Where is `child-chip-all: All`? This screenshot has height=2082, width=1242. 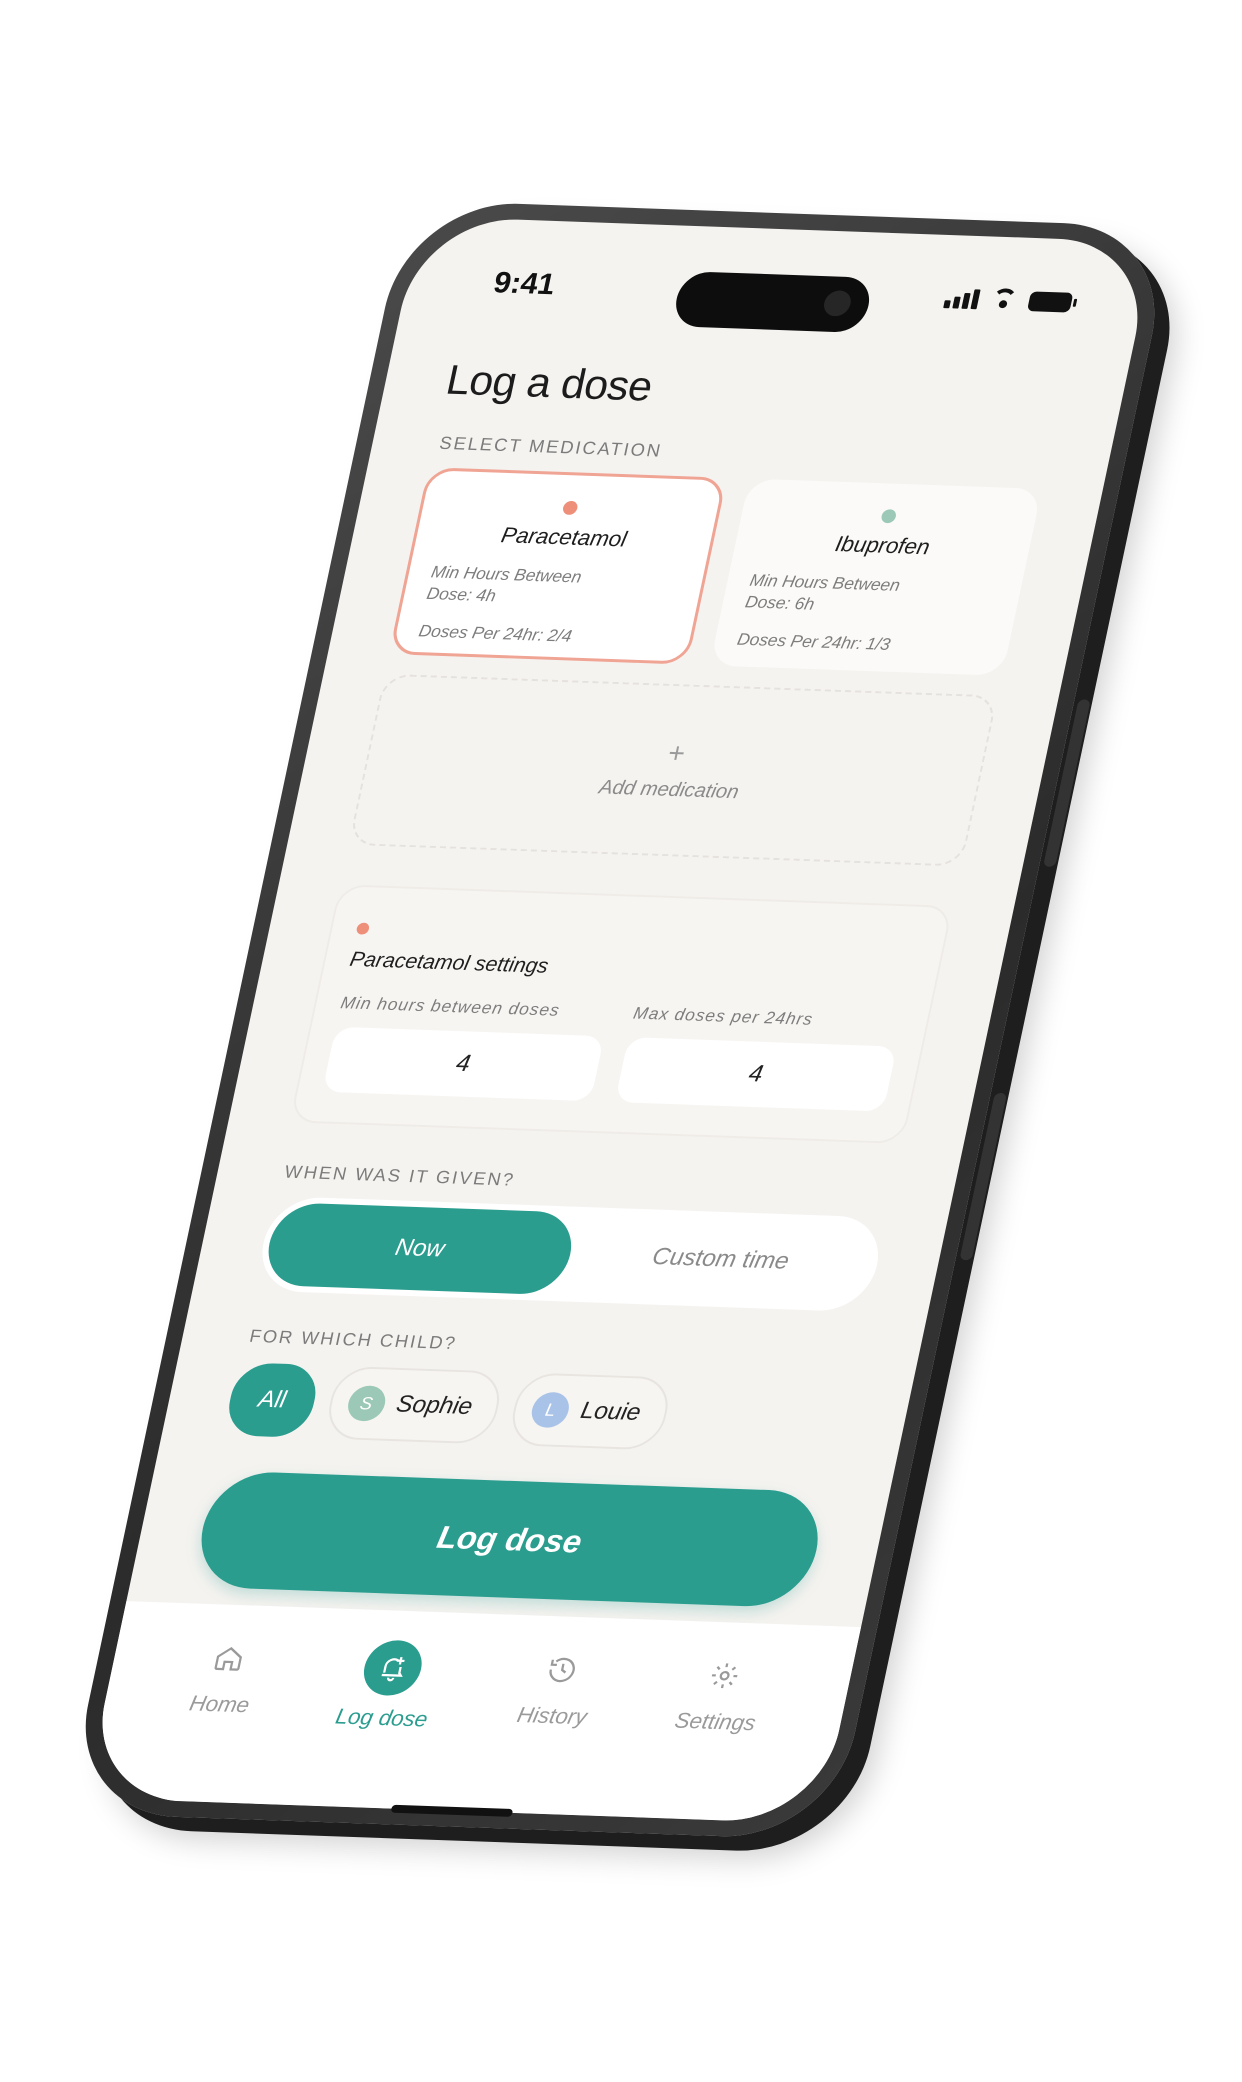 child-chip-all: All is located at coordinates (272, 1400).